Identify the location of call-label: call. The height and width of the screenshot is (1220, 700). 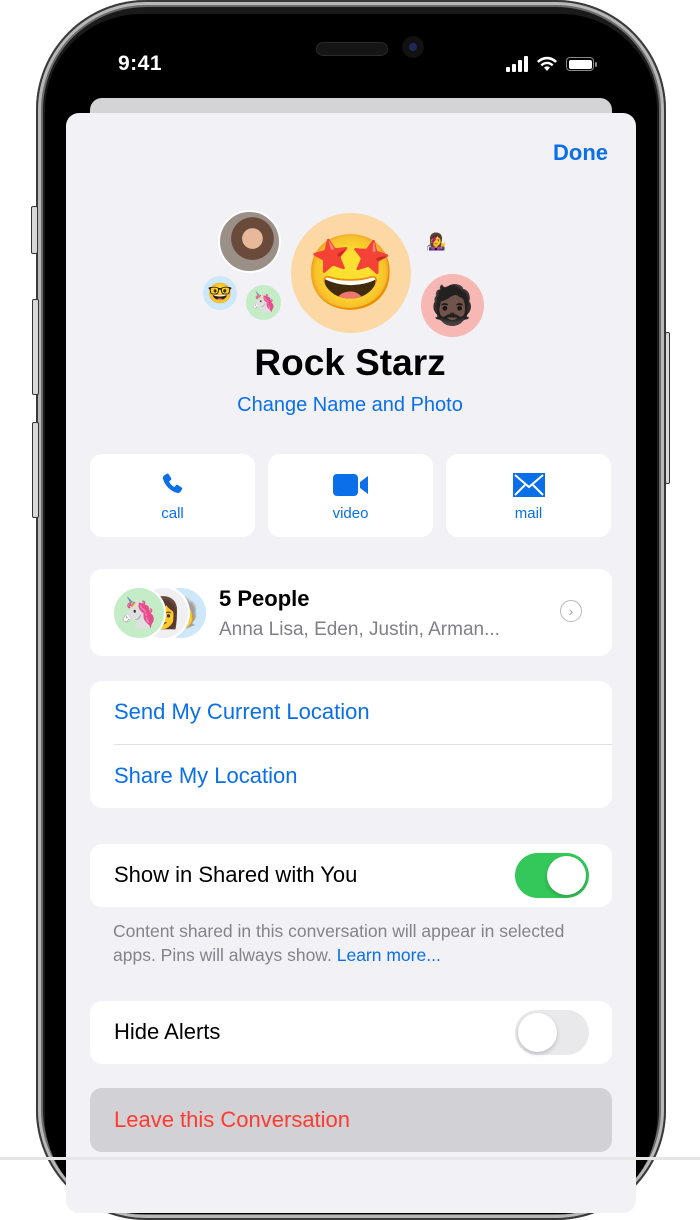
(172, 513).